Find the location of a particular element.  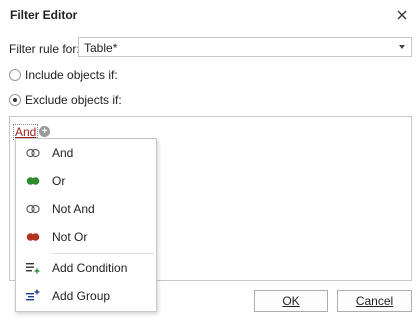

include-radio-option: Include objects if: is located at coordinates (63, 75).